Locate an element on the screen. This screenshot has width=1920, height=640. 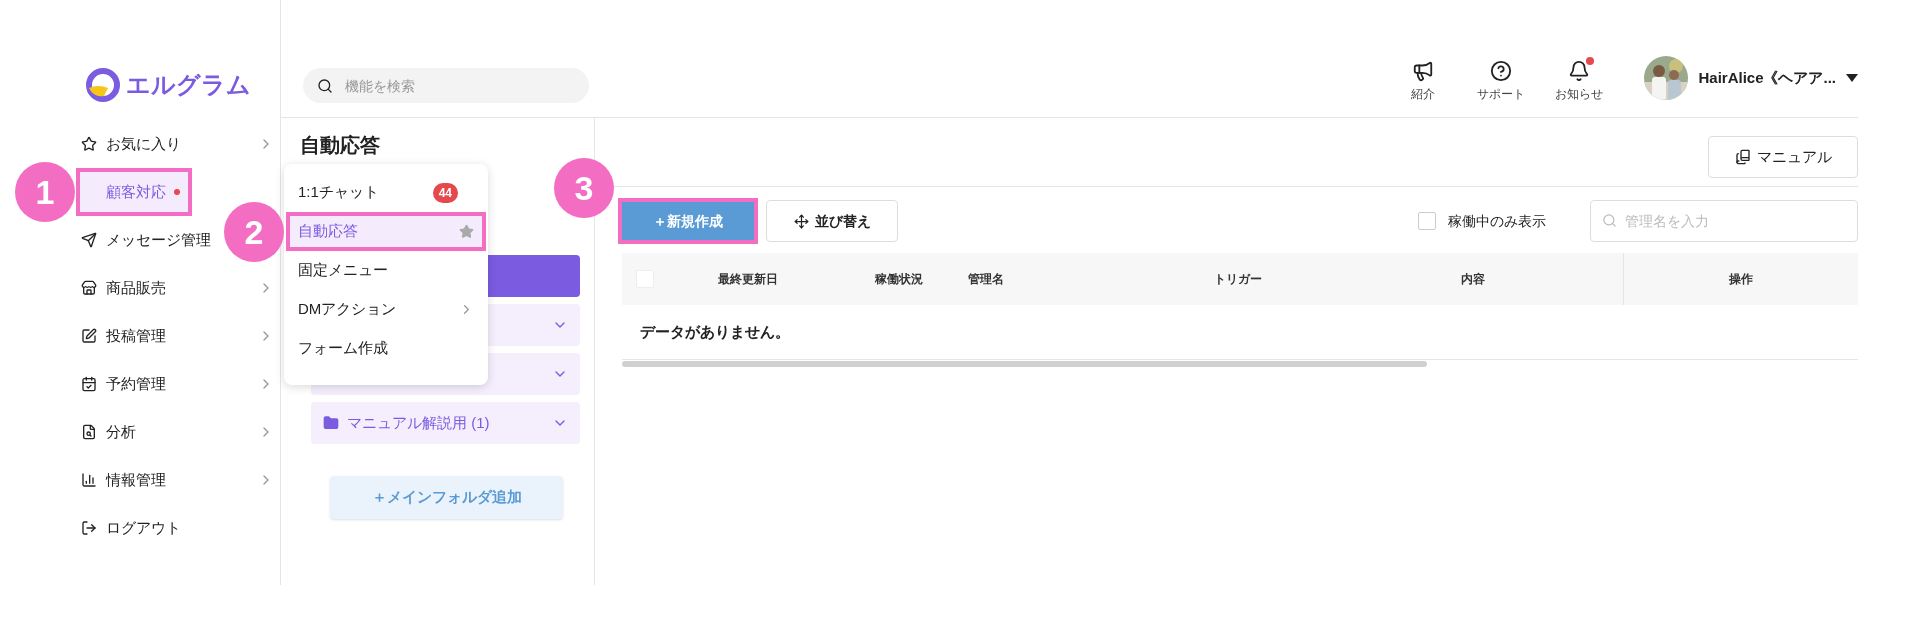
checkbox is located at coordinates (1427, 221).